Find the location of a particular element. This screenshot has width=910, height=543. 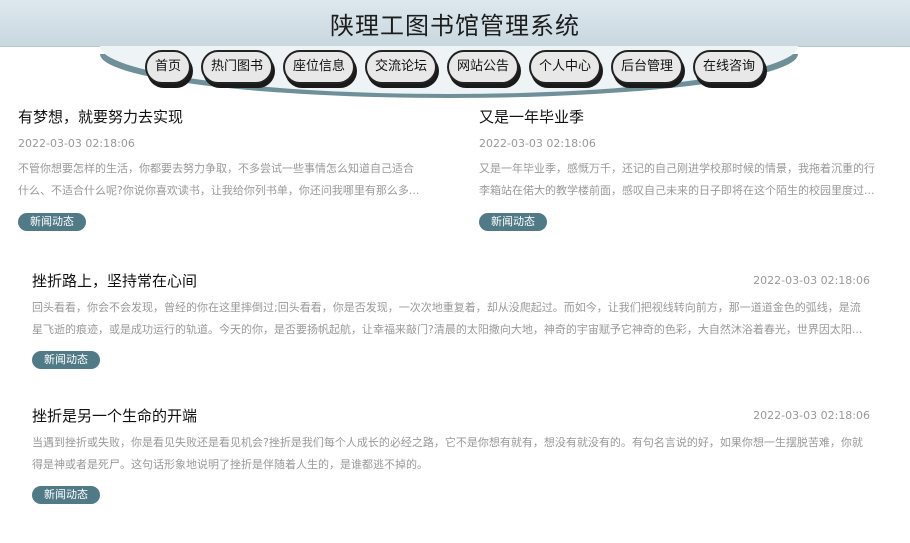

post-title: 又是一年毕业季 is located at coordinates (679, 116).